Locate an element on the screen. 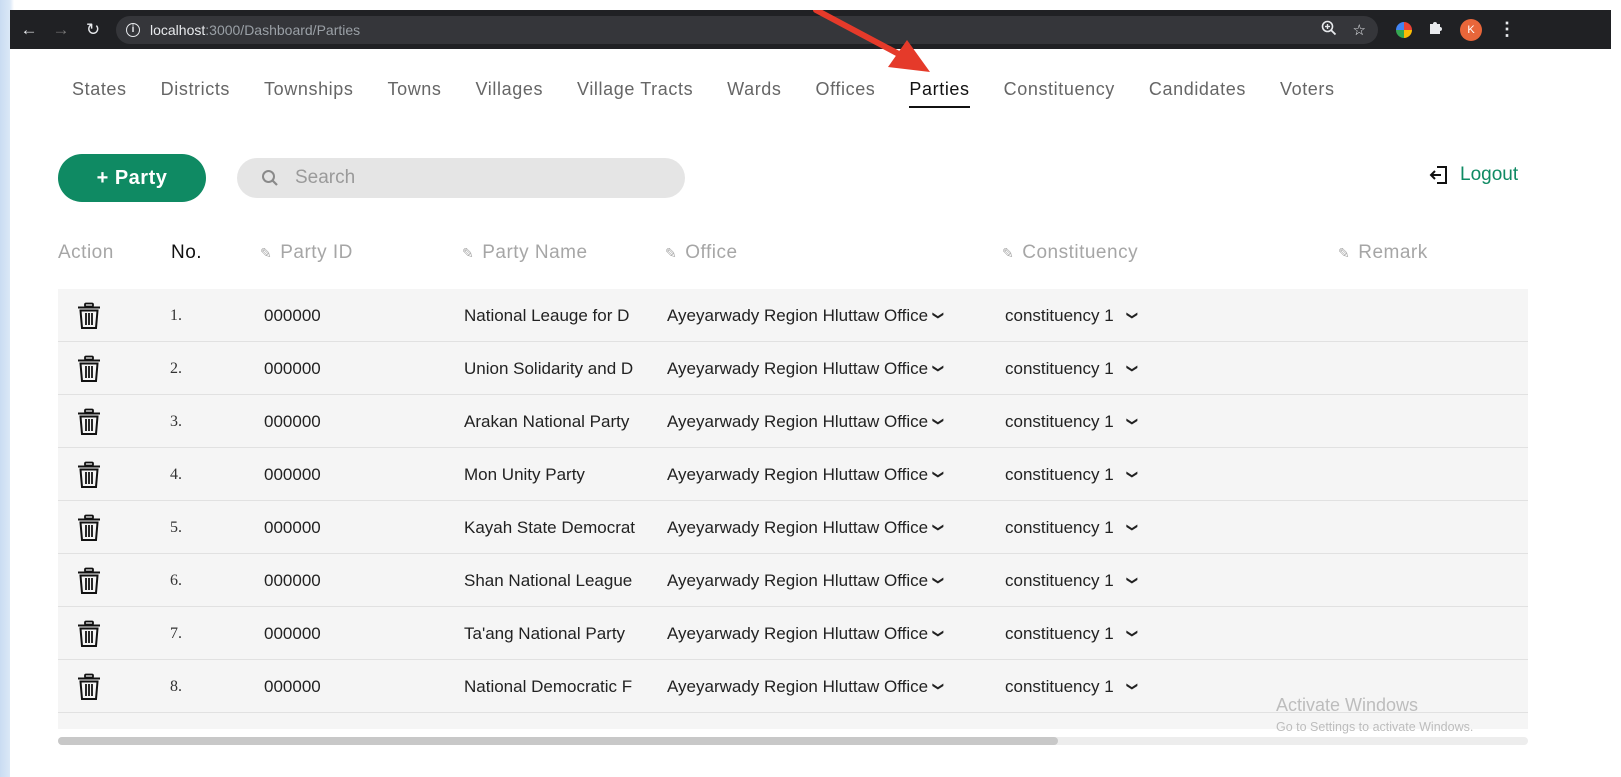 Image resolution: width=1621 pixels, height=777 pixels. extensions-puzzle-icon is located at coordinates (1436, 29).